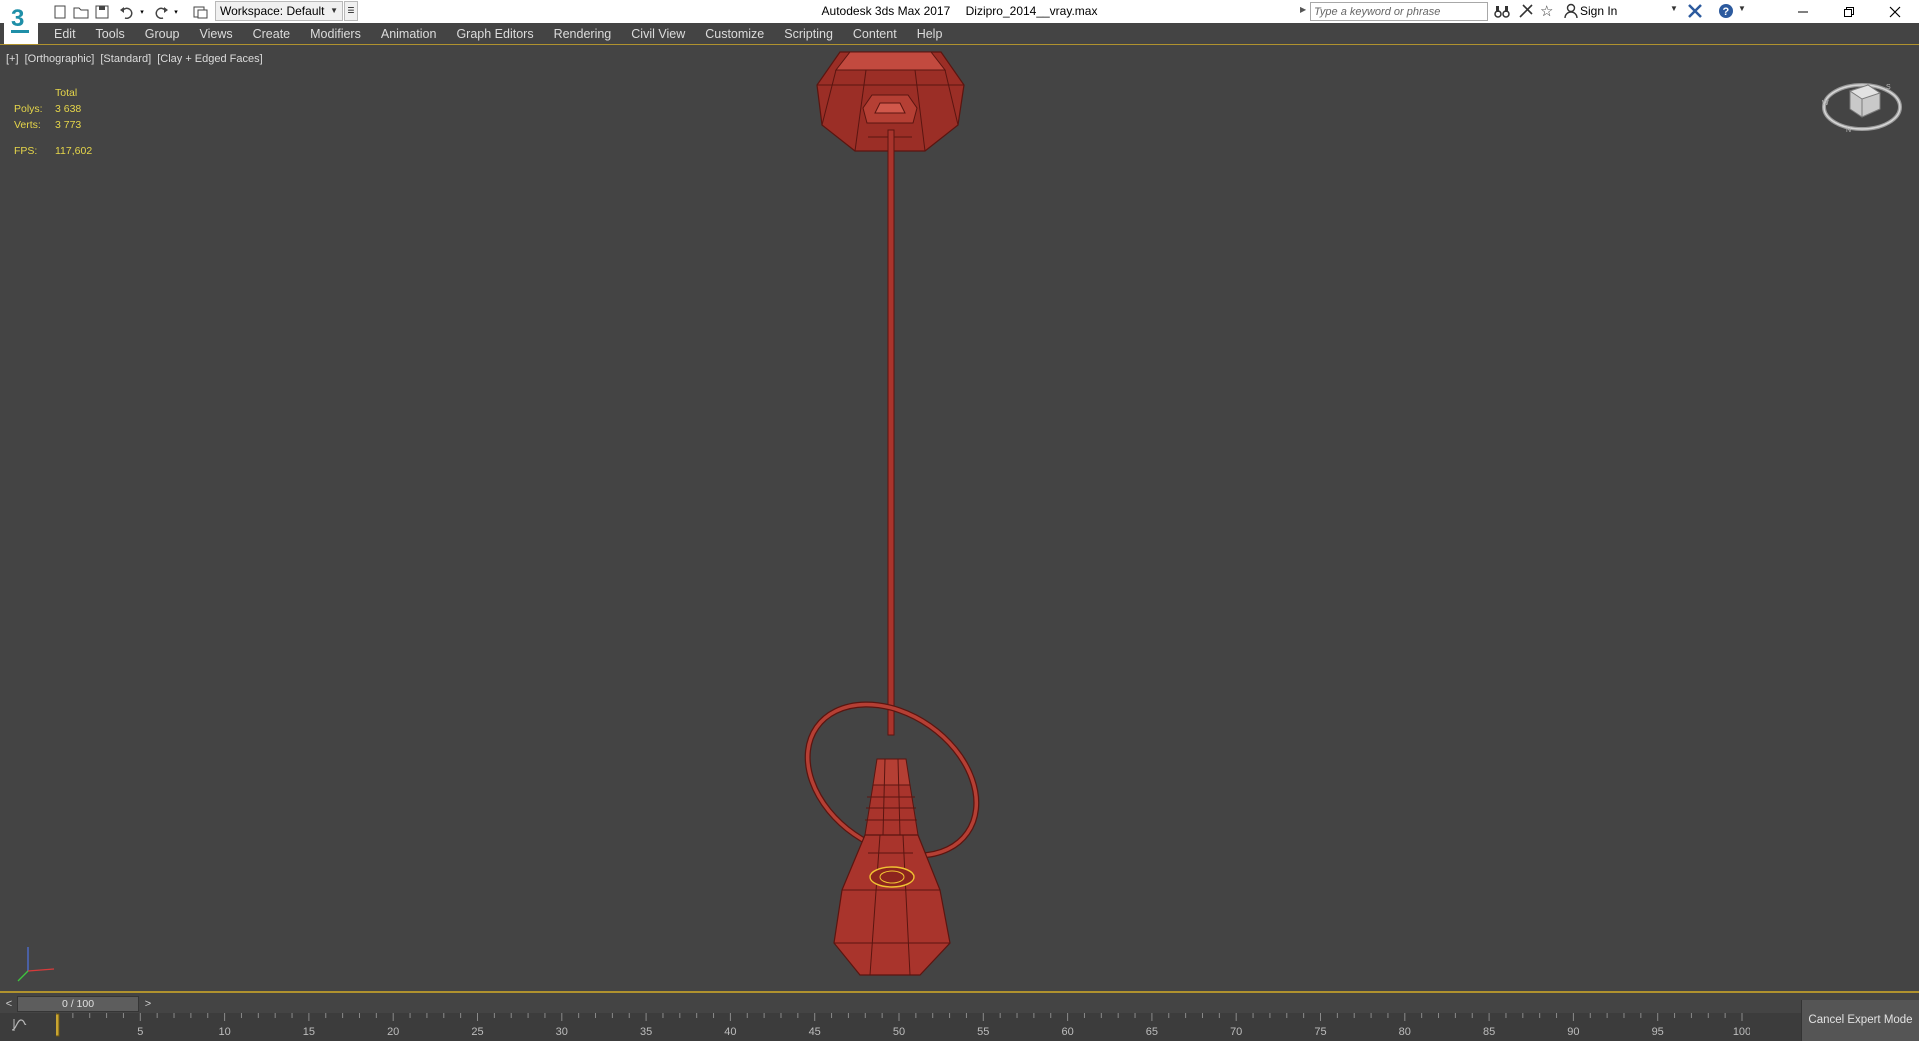 The width and height of the screenshot is (1919, 1041). Describe the element at coordinates (176, 11) in the screenshot. I see `redo-dropdown-icon: ▾` at that location.